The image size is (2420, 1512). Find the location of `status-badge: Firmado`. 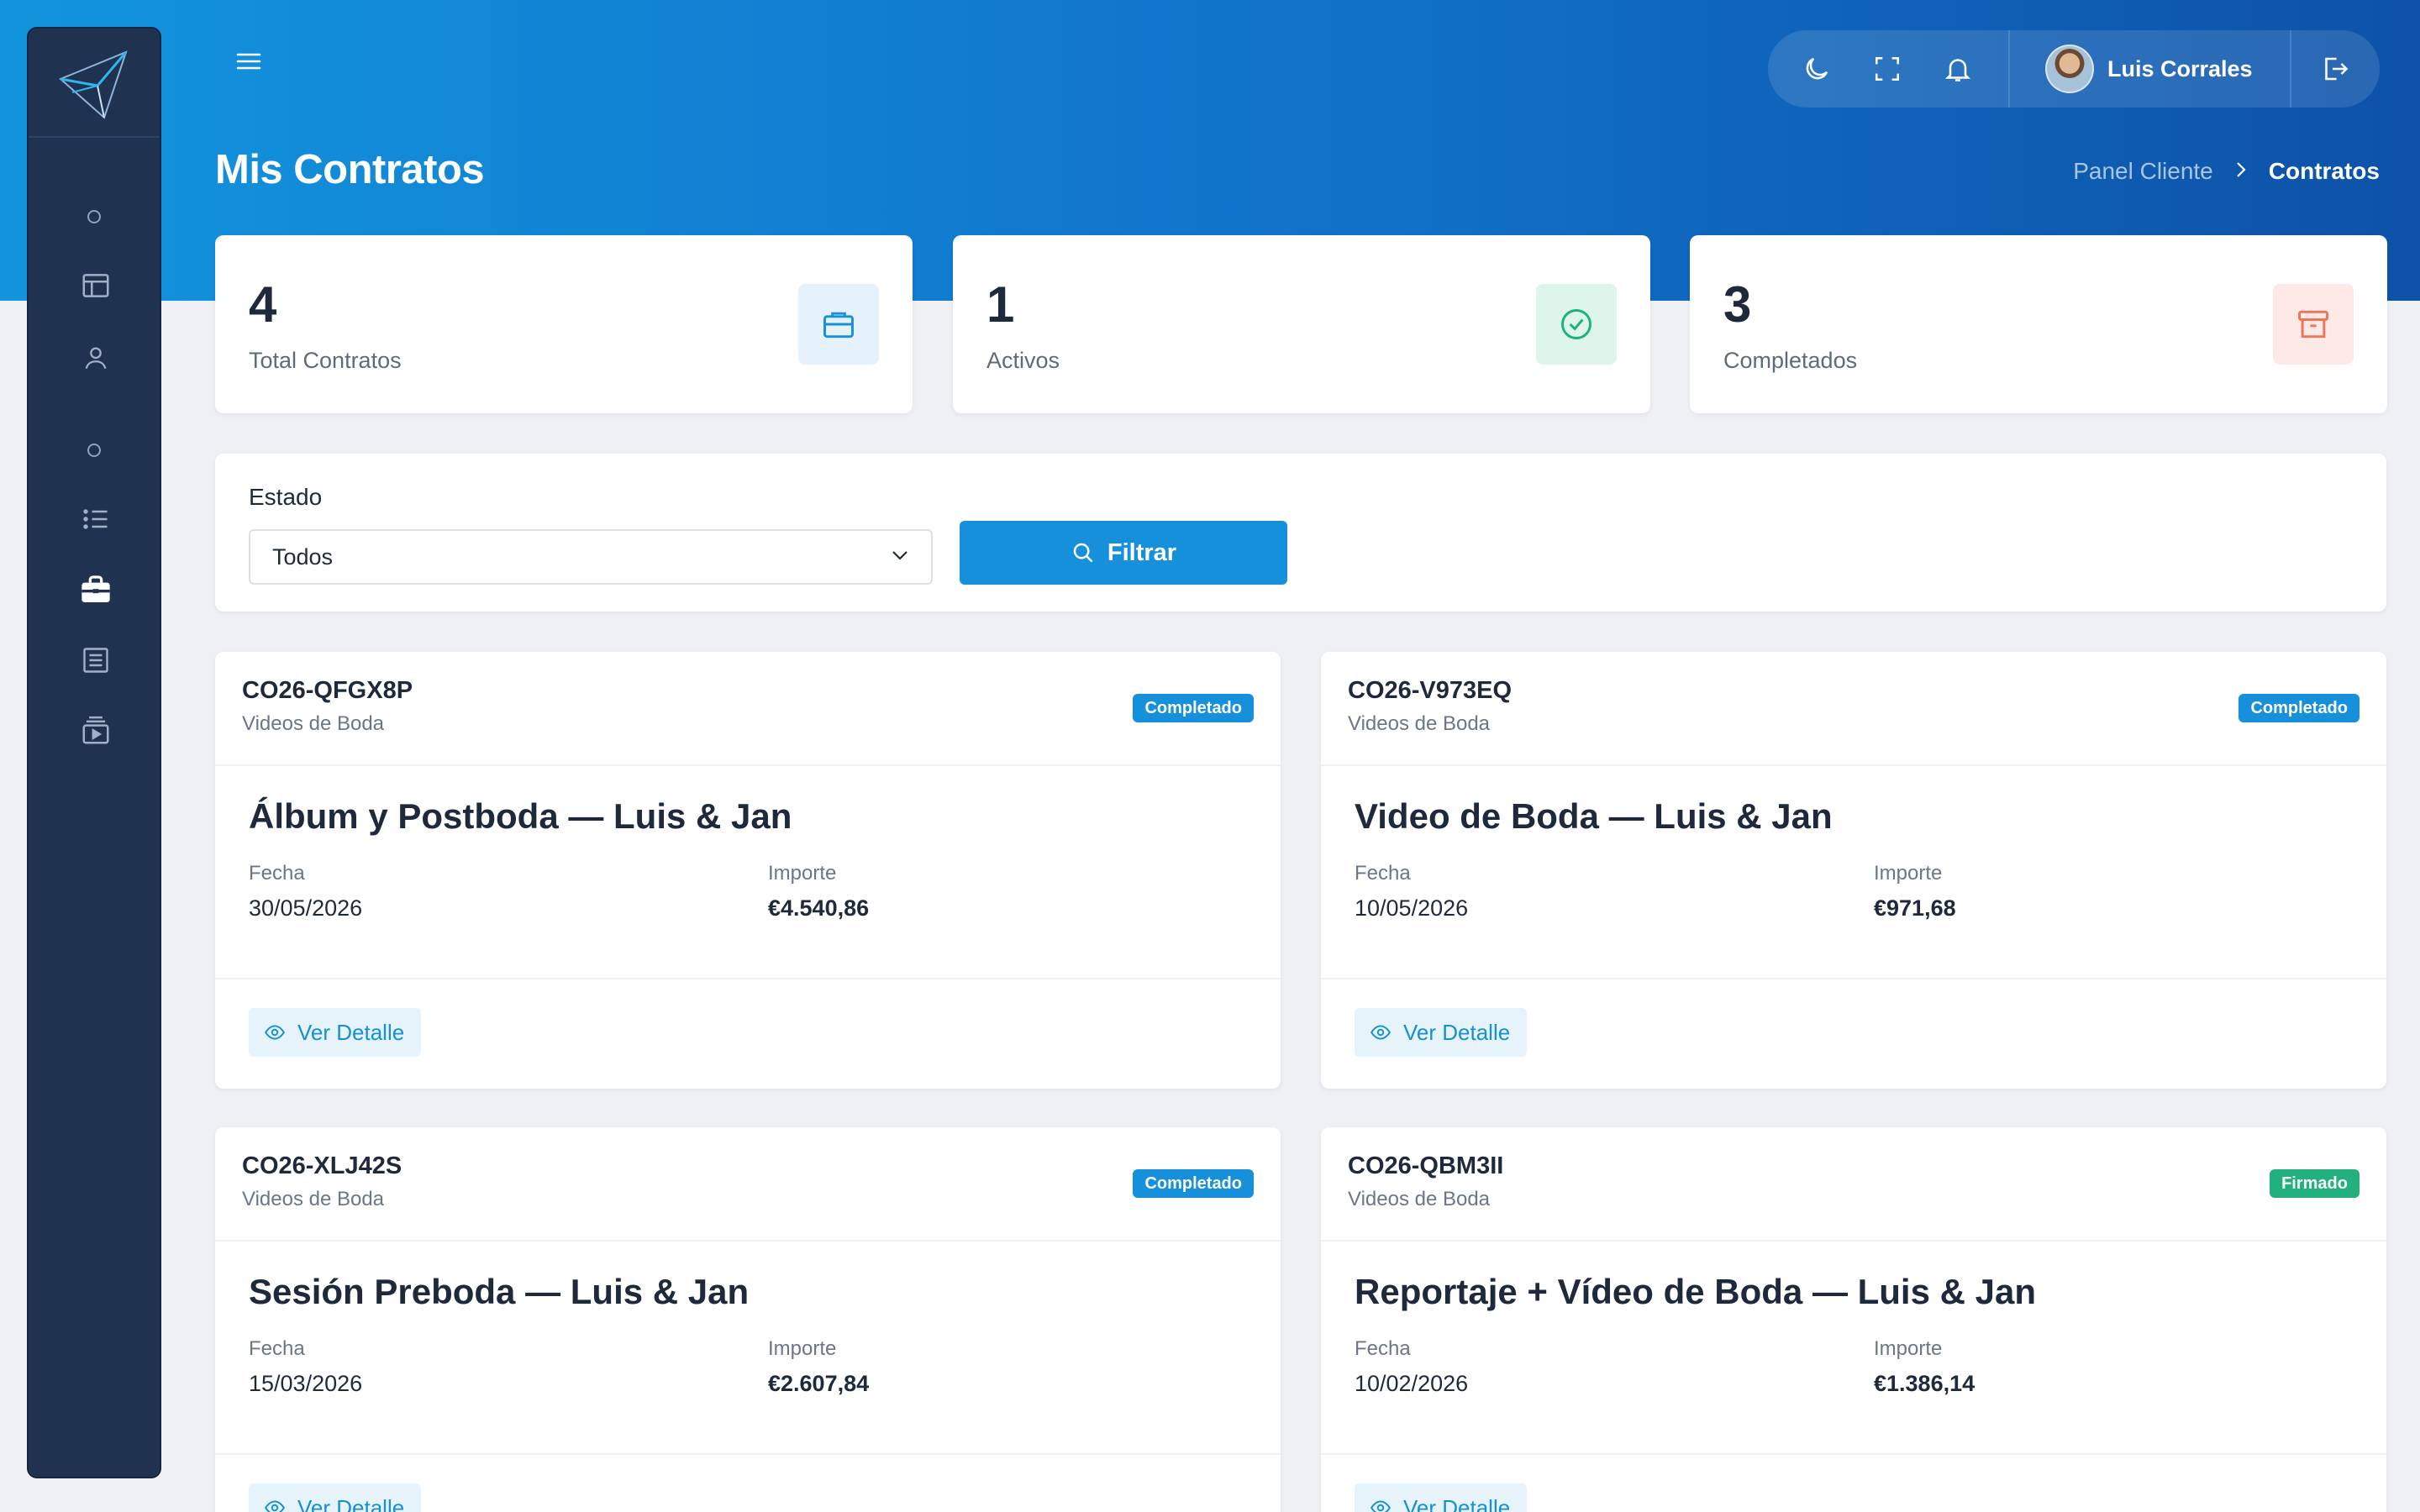

status-badge: Firmado is located at coordinates (2315, 1183).